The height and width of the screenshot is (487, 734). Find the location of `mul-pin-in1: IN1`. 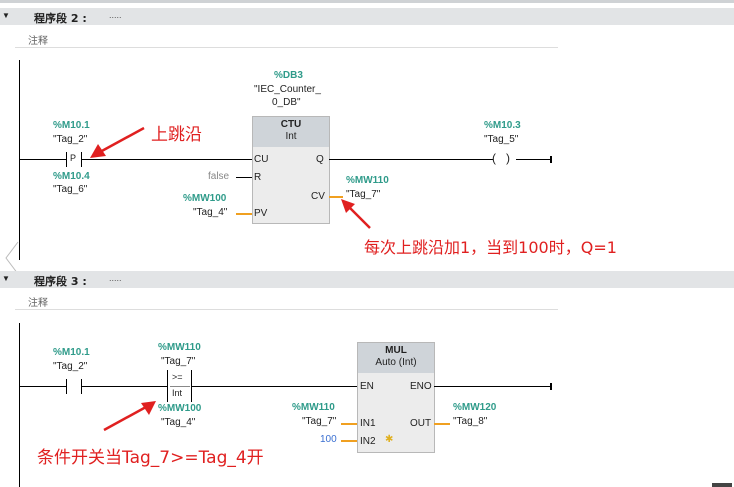

mul-pin-in1: IN1 is located at coordinates (368, 423).